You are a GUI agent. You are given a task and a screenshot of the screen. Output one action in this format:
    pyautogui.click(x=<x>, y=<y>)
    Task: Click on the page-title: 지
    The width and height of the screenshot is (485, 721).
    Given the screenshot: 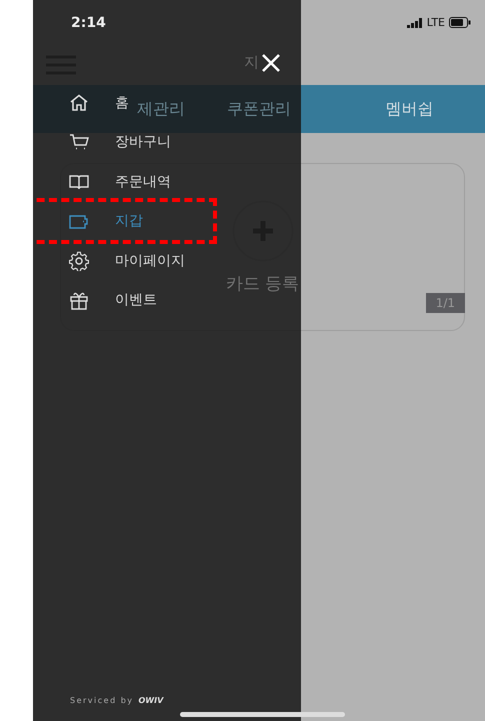 What is the action you would take?
    pyautogui.click(x=251, y=62)
    